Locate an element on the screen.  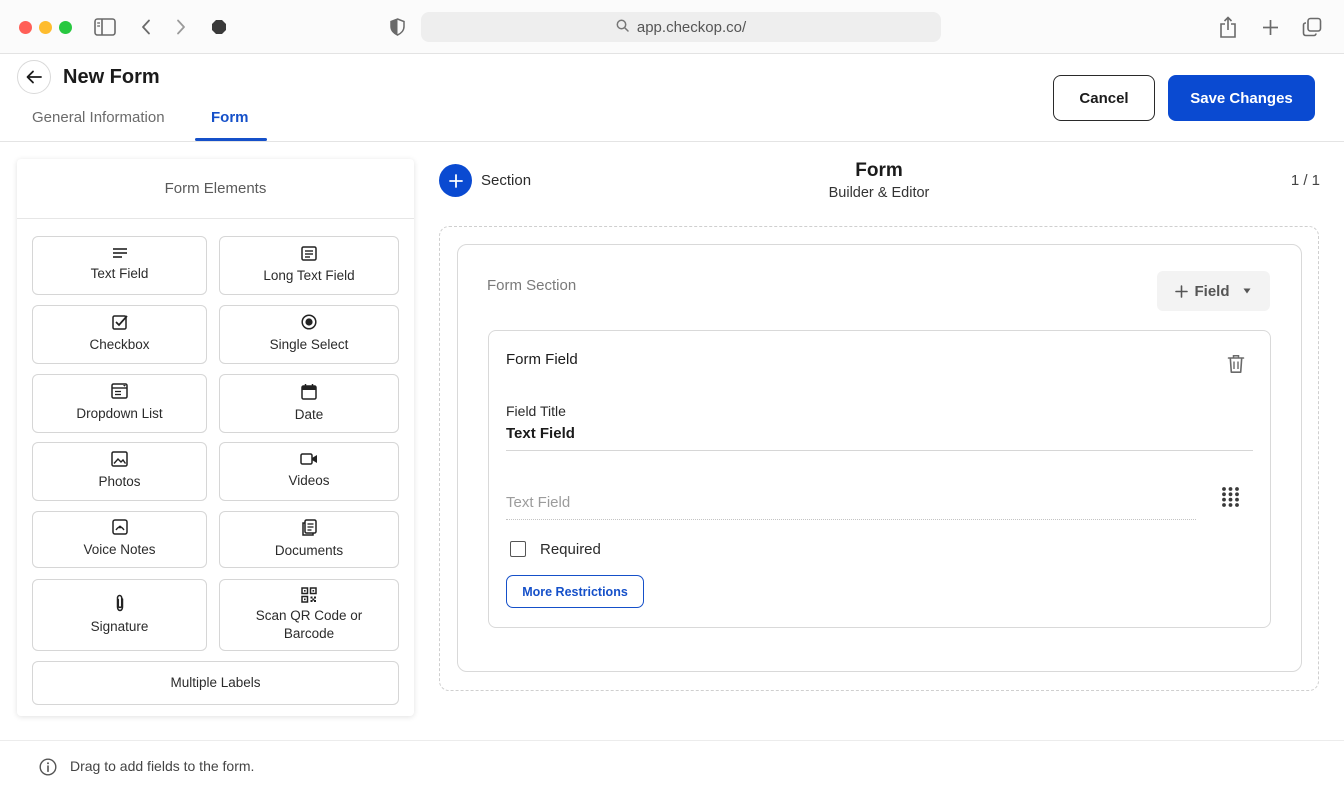
browser-toolbar: app.checkop.co/ is located at coordinates (672, 27).